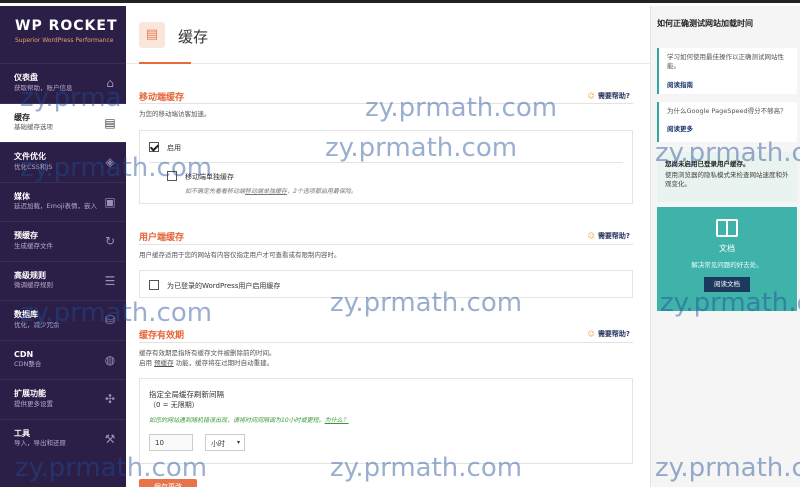  Describe the element at coordinates (110, 438) in the screenshot. I see `tools-icon: ⚒` at that location.